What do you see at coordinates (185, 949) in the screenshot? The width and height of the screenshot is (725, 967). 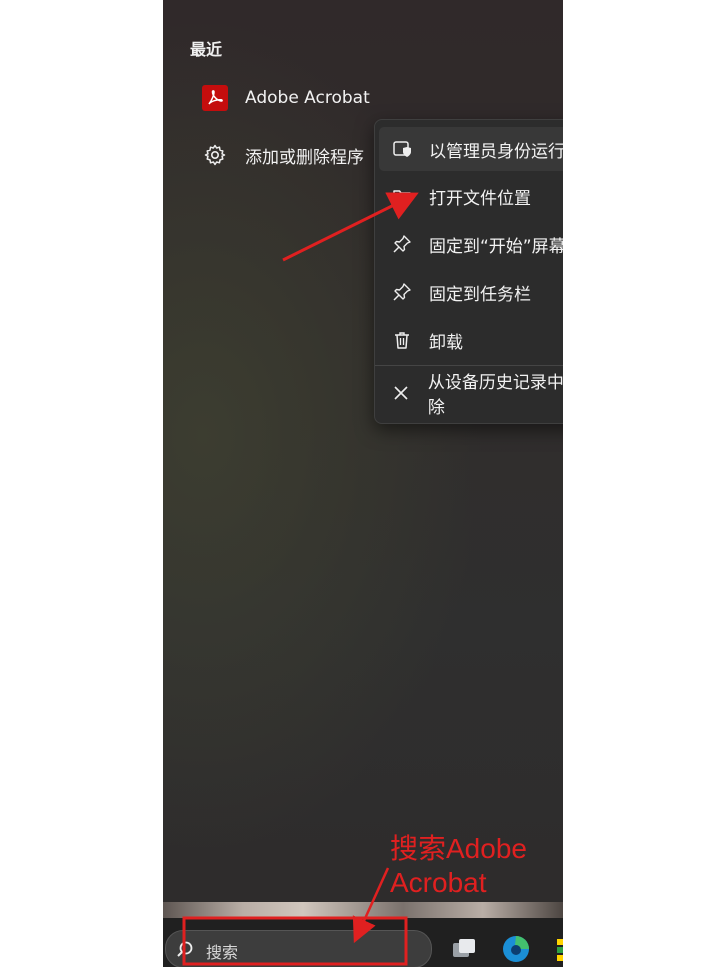 I see `search-icon` at bounding box center [185, 949].